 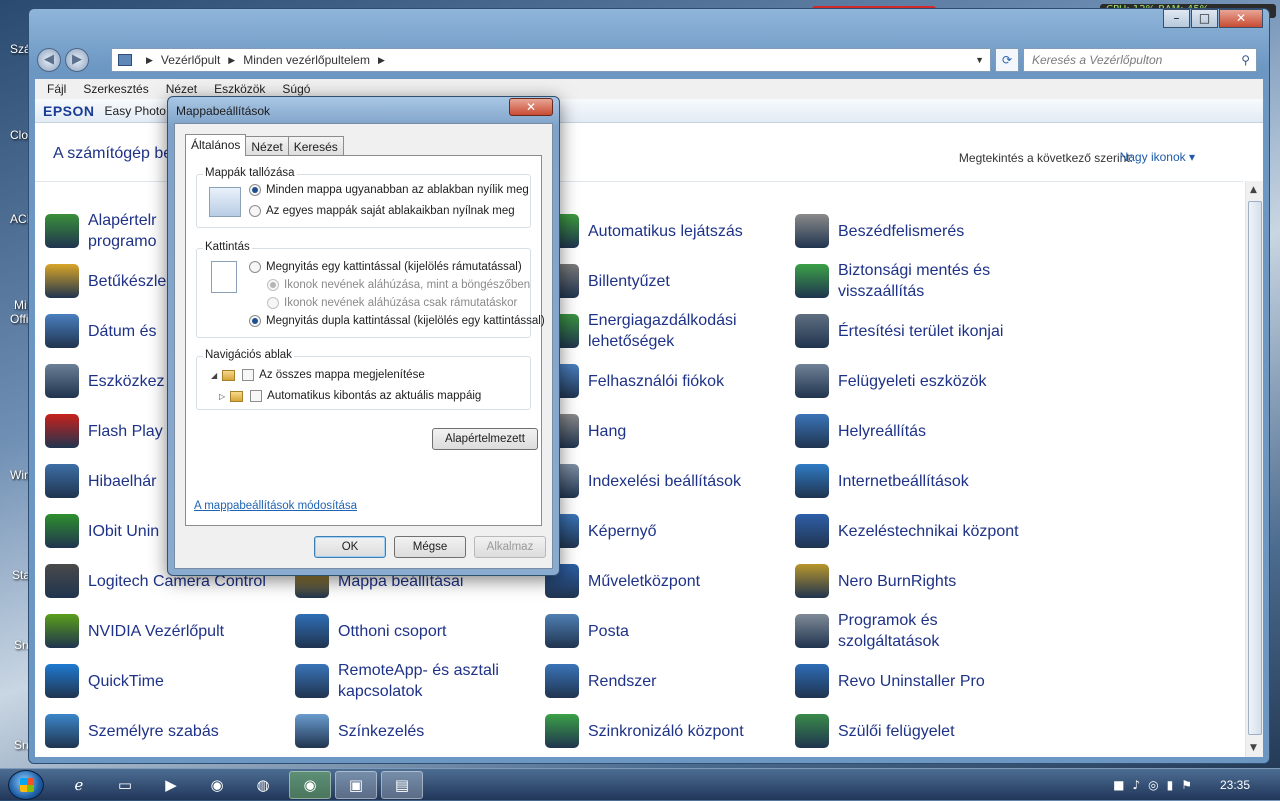 I want to click on back-button: ◀, so click(x=49, y=60).